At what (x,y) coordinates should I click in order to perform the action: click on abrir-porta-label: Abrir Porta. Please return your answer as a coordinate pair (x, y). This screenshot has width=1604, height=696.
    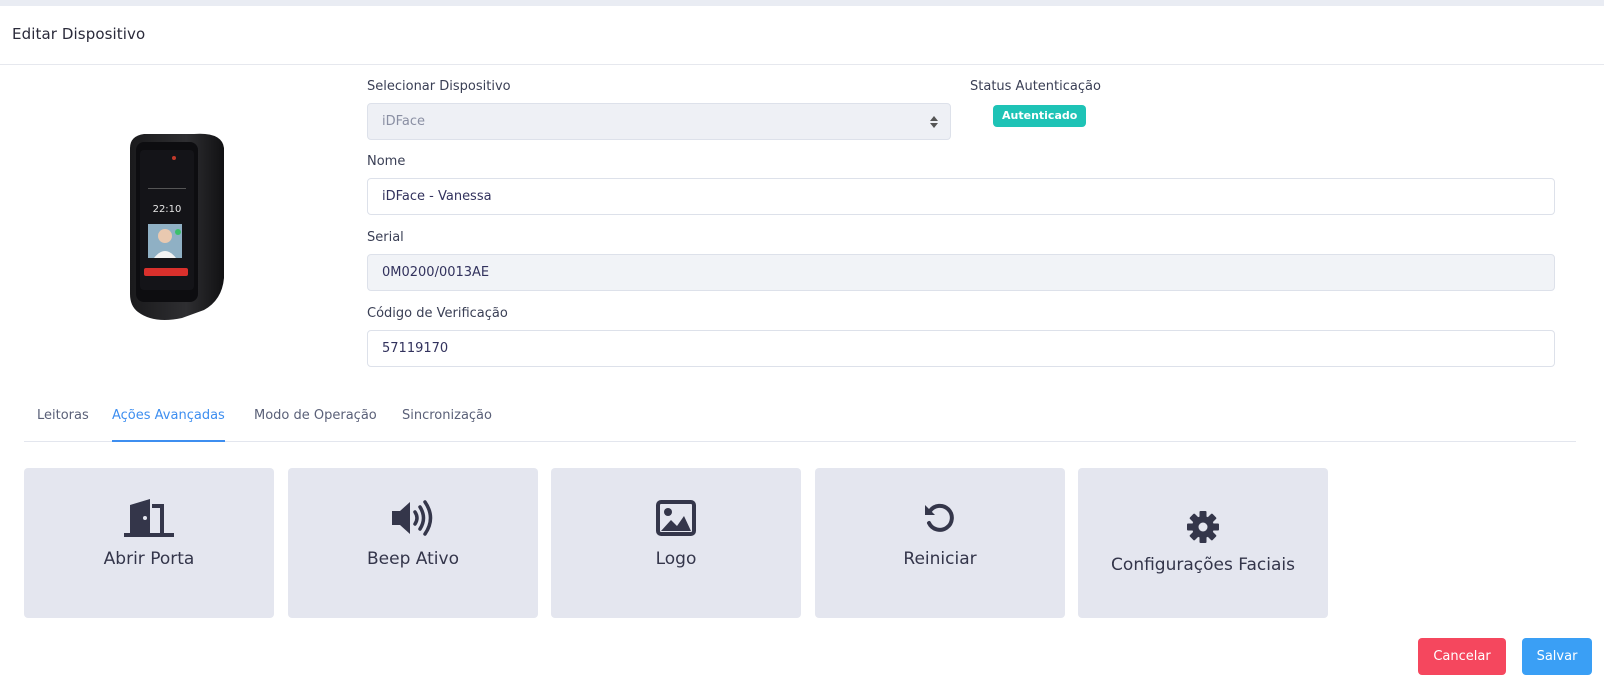
    Looking at the image, I should click on (149, 559).